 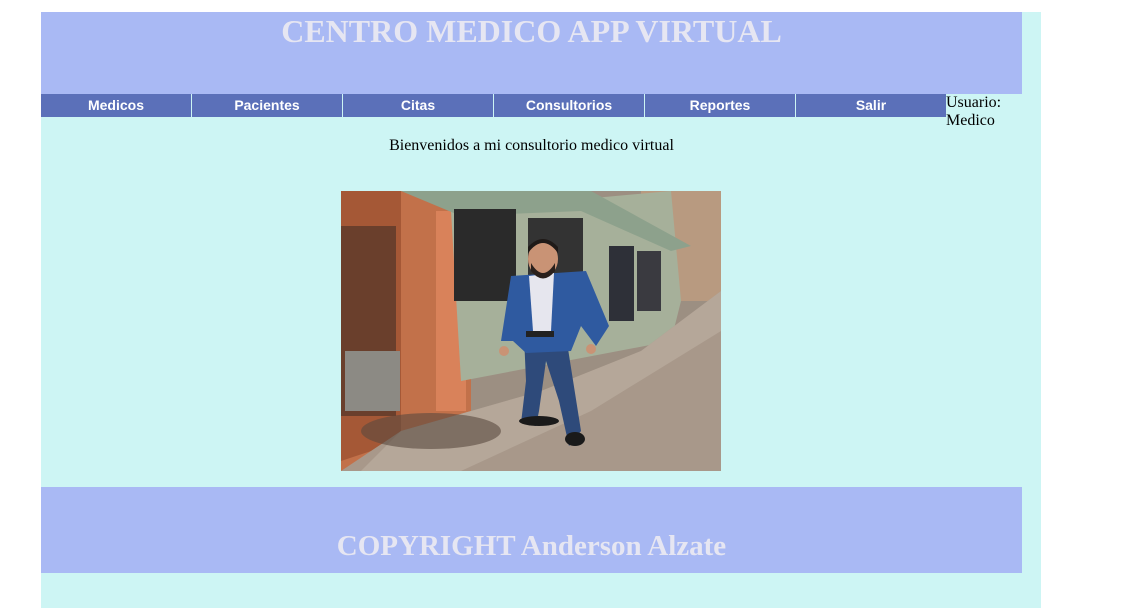 What do you see at coordinates (531, 546) in the screenshot?
I see `copyright-text: COPYRIGHT Anderson Alzate` at bounding box center [531, 546].